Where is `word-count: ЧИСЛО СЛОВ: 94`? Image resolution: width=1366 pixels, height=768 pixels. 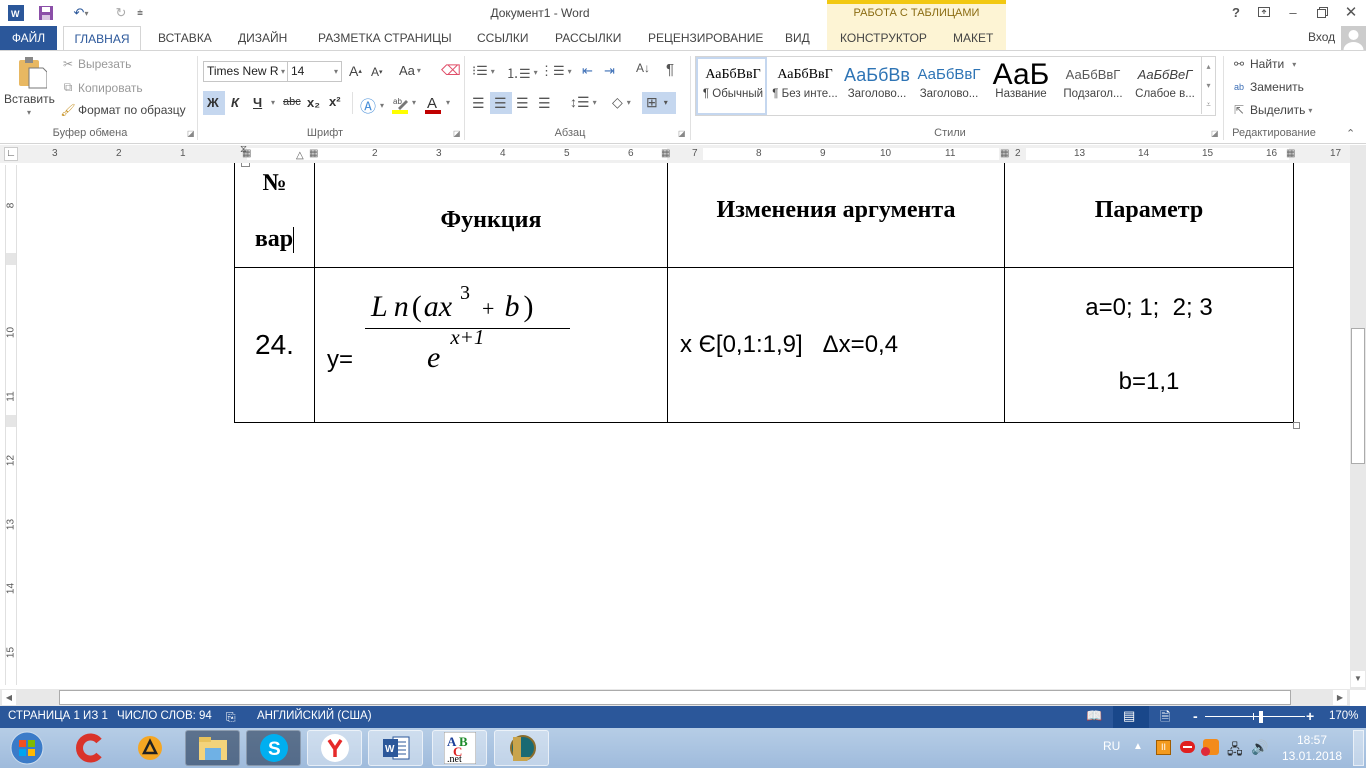
word-count: ЧИСЛО СЛОВ: 94 is located at coordinates (164, 716).